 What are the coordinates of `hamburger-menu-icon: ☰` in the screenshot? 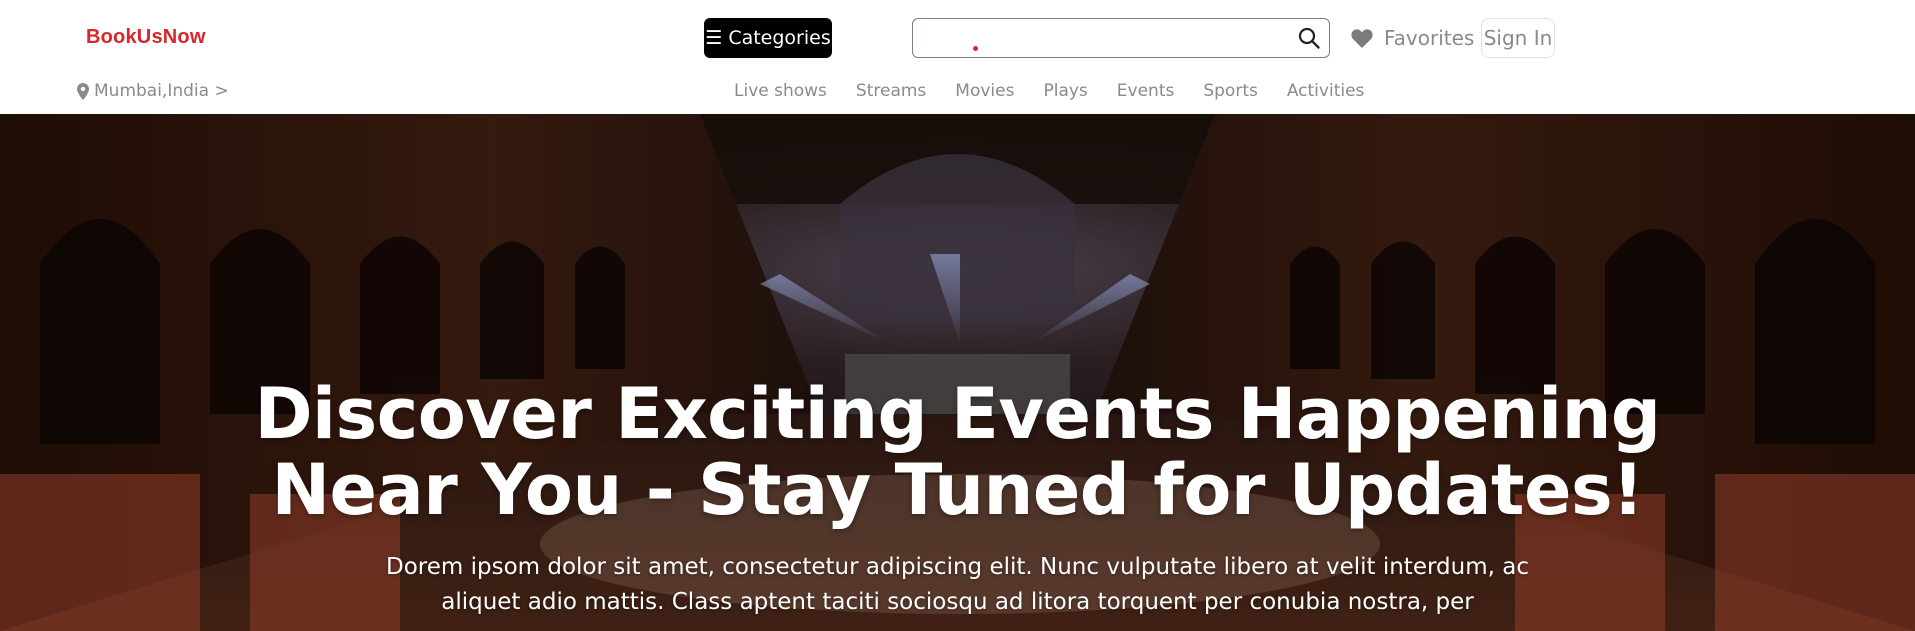 It's located at (714, 37).